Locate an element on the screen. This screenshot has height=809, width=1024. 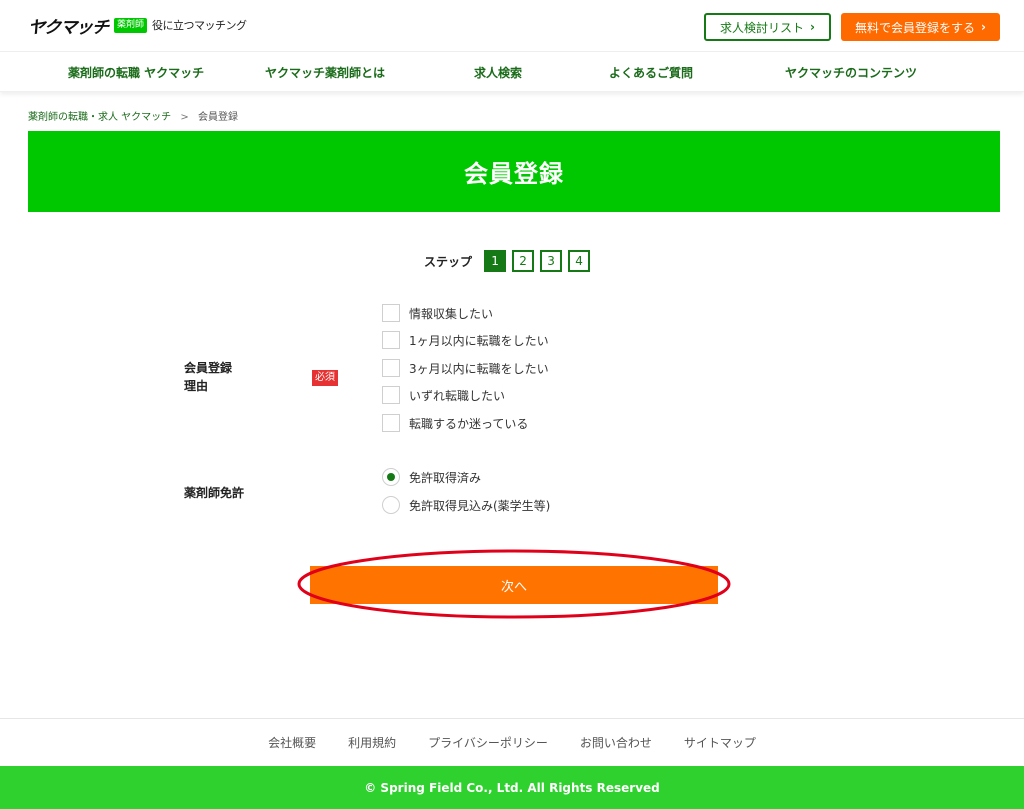
site-logo: ヤクマッチ 薬剤師 役に立つマッチング is located at coordinates (136, 26).